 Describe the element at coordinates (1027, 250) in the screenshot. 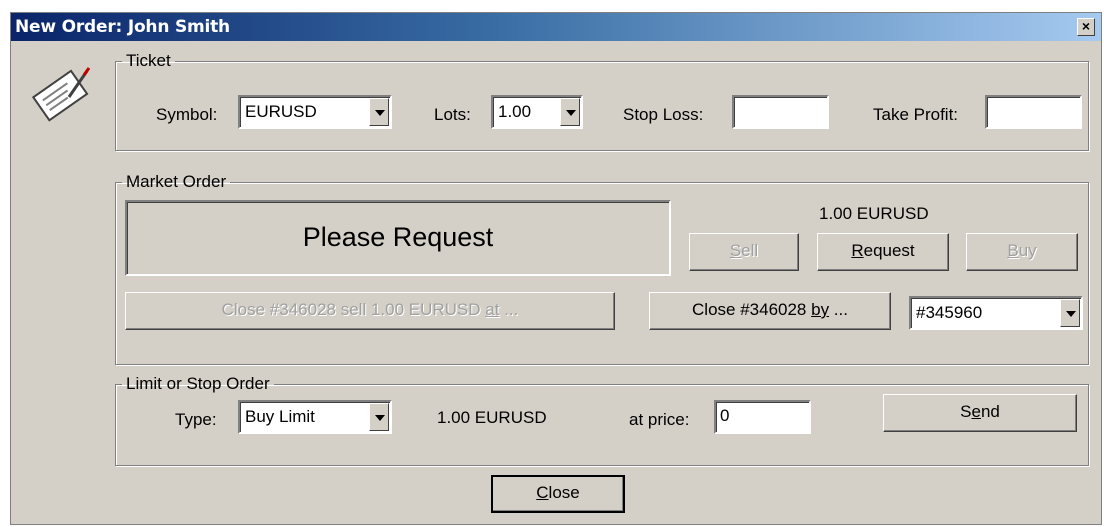

I see `buy-button-label-rest: uy` at that location.